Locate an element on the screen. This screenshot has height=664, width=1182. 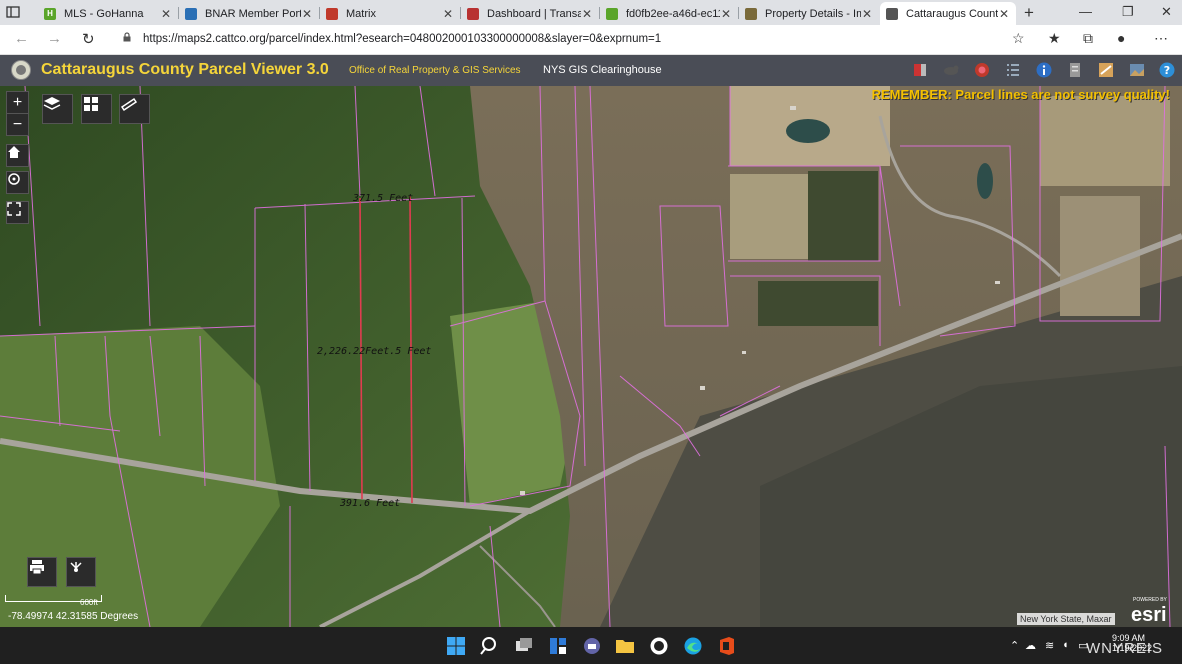
share-icon is located at coordinates (76, 567).